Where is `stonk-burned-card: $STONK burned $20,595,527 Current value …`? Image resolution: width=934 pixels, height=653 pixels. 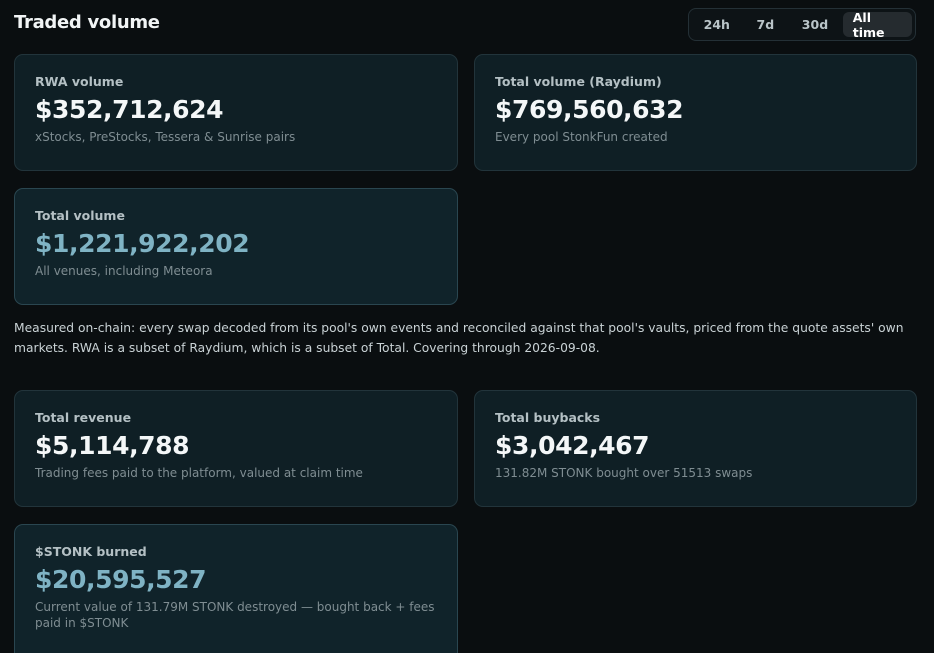
stonk-burned-card: $STONK burned $20,595,527 Current value … is located at coordinates (236, 588).